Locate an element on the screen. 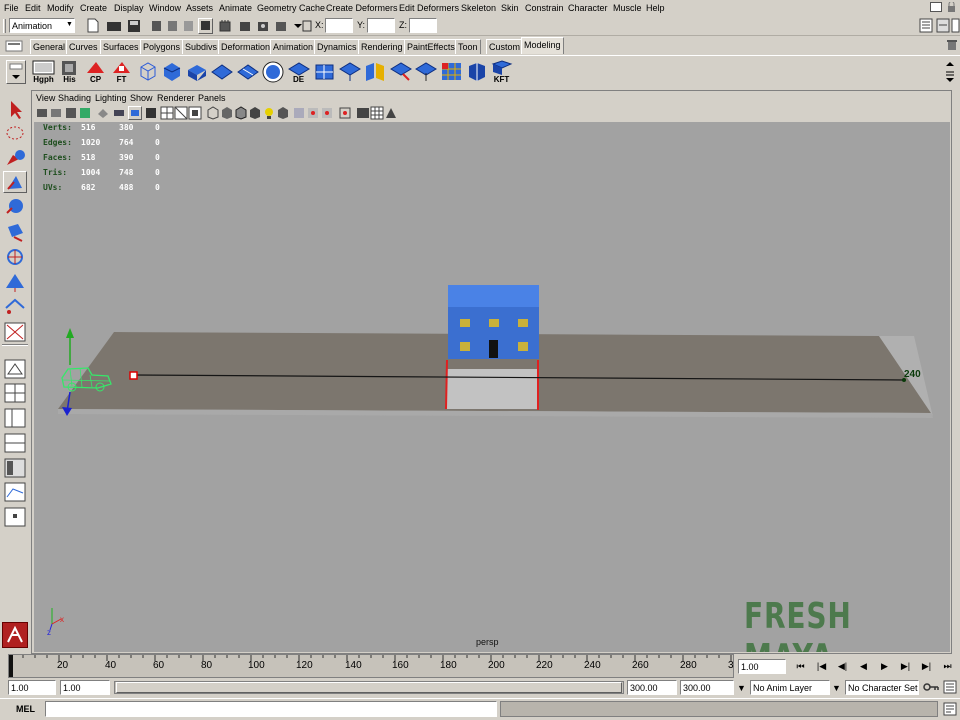 The image size is (960, 720). tab-general: General is located at coordinates (49, 46).